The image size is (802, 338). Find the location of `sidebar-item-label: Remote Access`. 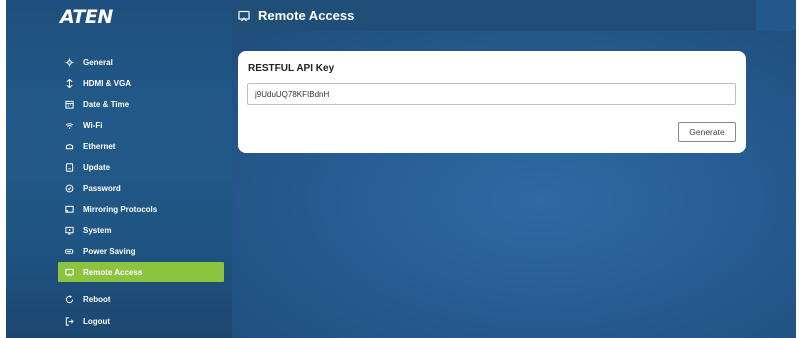

sidebar-item-label: Remote Access is located at coordinates (113, 272).